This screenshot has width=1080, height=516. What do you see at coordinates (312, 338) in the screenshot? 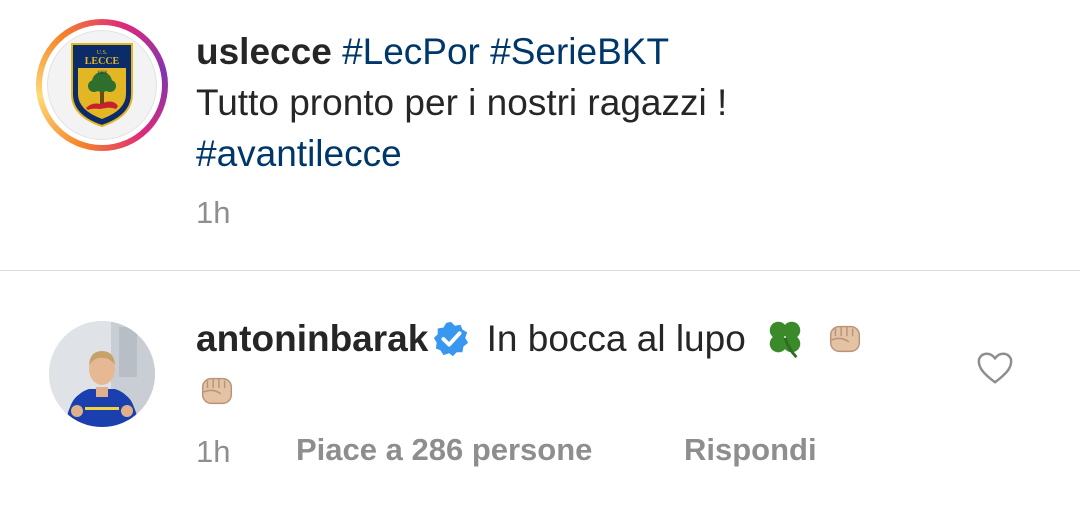
I see `commenter-username: antoninbarak` at bounding box center [312, 338].